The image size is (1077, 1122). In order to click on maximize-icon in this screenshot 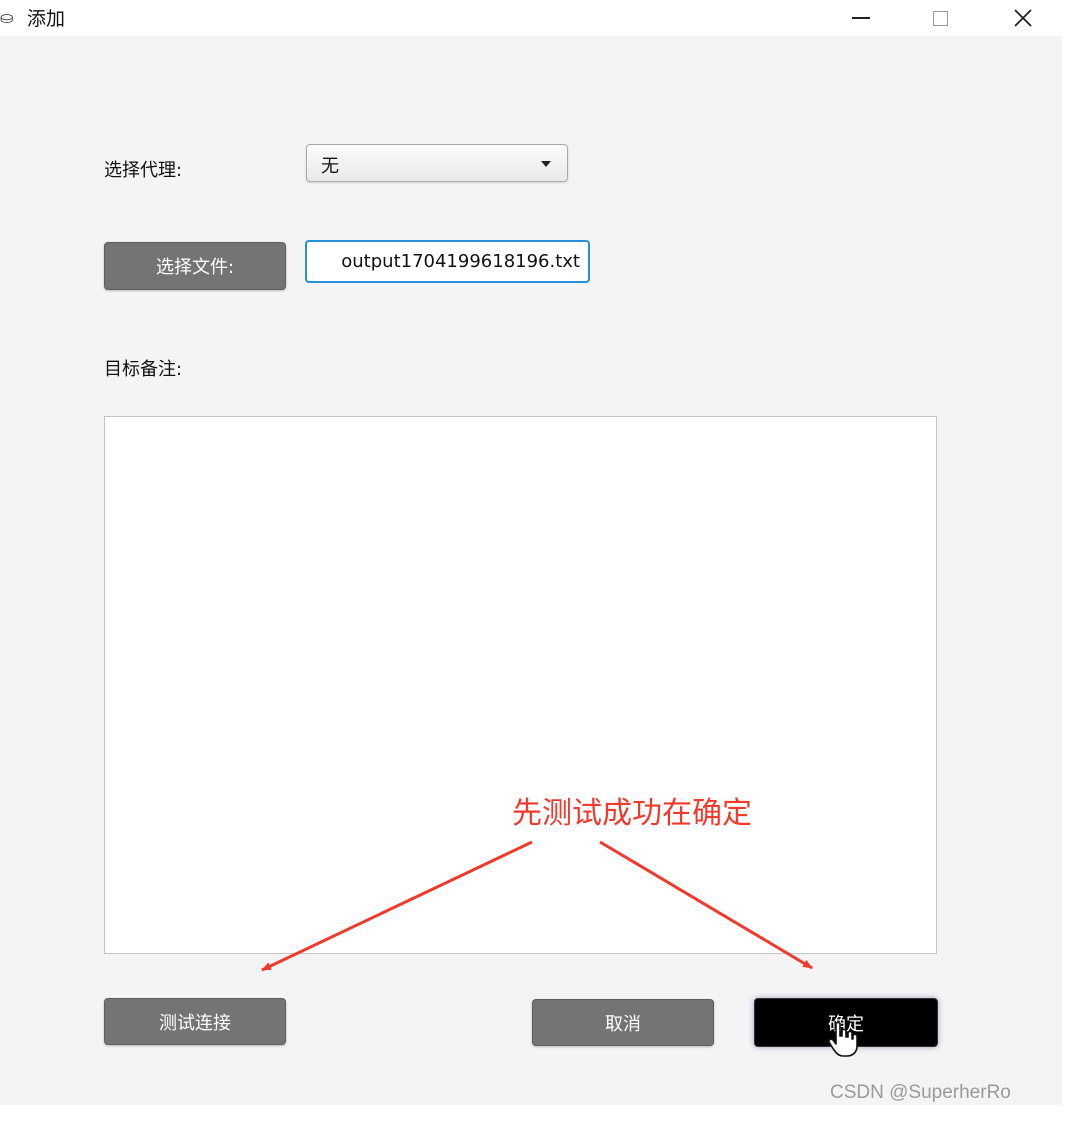, I will do `click(940, 18)`.